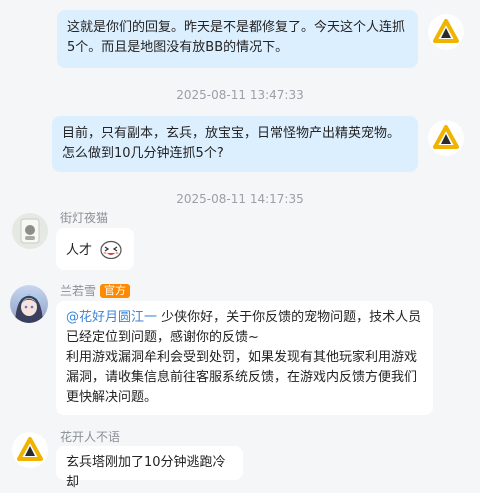 The width and height of the screenshot is (480, 493). I want to click on other-message-bubble: 玄兵塔刚加了10分钟逃跑冷却, so click(149, 468).